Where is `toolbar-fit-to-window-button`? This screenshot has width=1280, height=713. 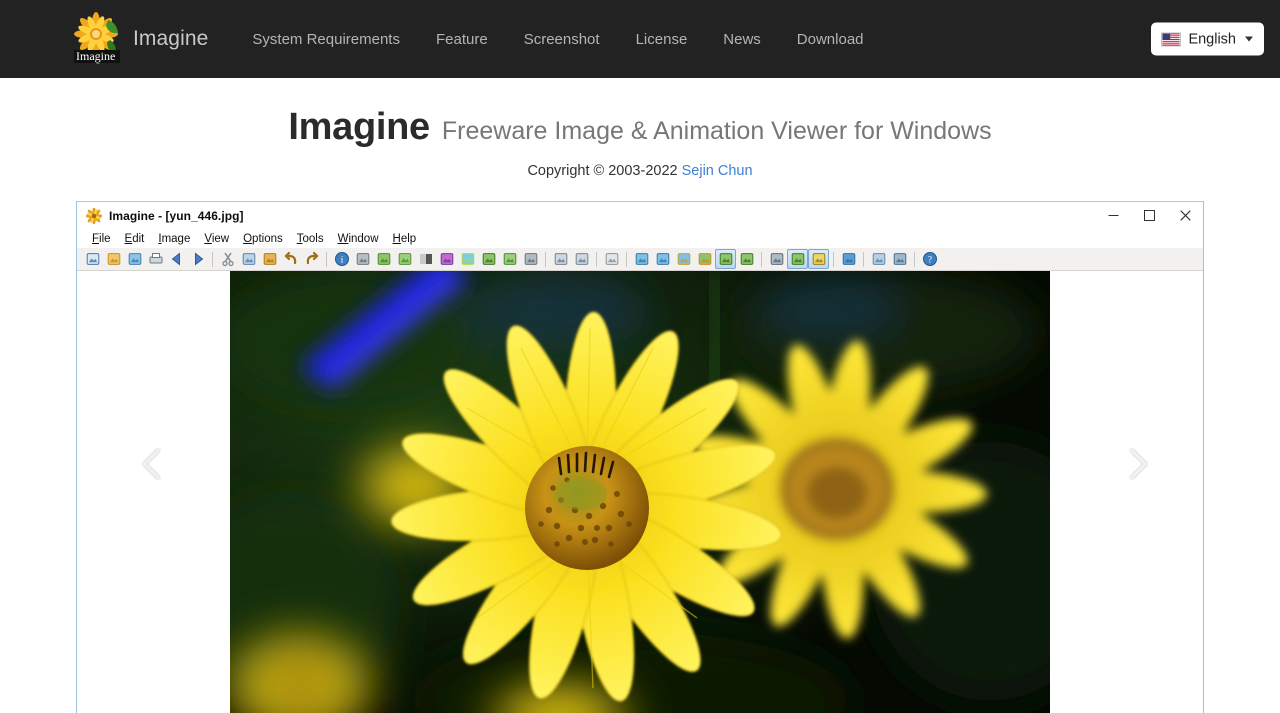
toolbar-fit-to-window-button is located at coordinates (725, 259).